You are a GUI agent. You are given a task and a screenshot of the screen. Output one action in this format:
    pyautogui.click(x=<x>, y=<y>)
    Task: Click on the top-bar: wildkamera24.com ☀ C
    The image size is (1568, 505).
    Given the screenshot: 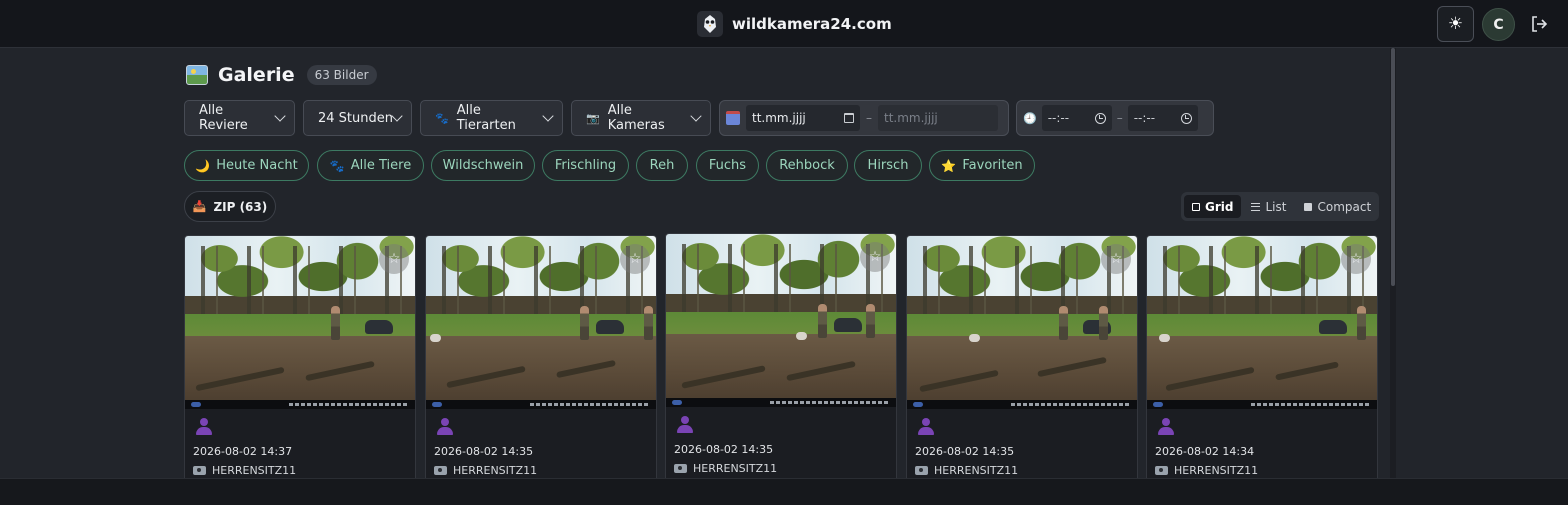 What is the action you would take?
    pyautogui.click(x=784, y=24)
    